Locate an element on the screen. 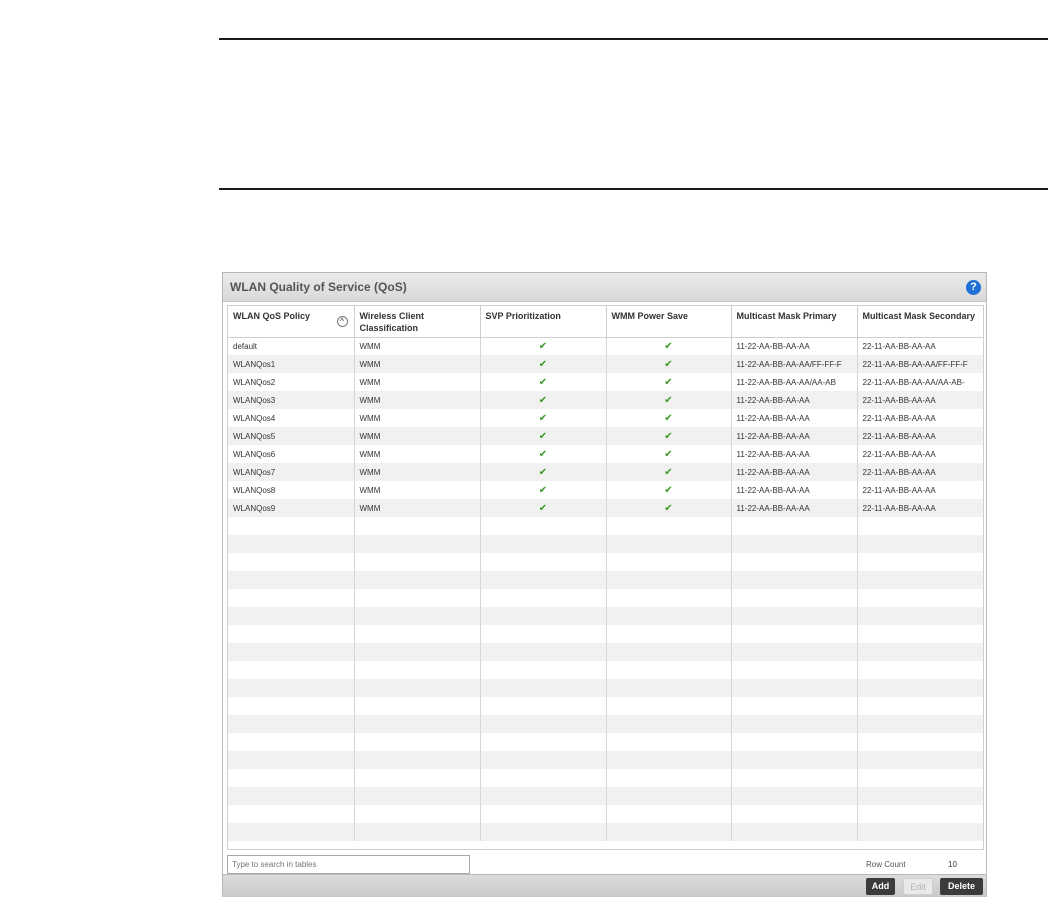 The width and height of the screenshot is (1048, 904). table-footer: Row Count 10 is located at coordinates (604, 862).